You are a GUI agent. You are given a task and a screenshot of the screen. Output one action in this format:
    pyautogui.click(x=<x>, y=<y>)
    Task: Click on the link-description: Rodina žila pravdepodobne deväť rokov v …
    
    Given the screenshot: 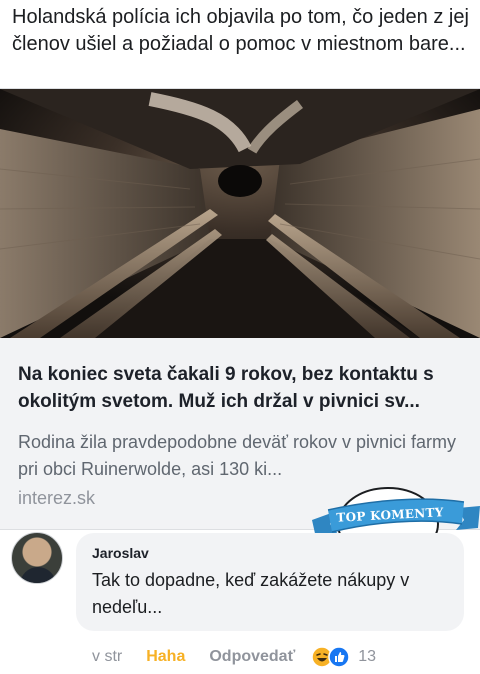 What is the action you would take?
    pyautogui.click(x=237, y=455)
    